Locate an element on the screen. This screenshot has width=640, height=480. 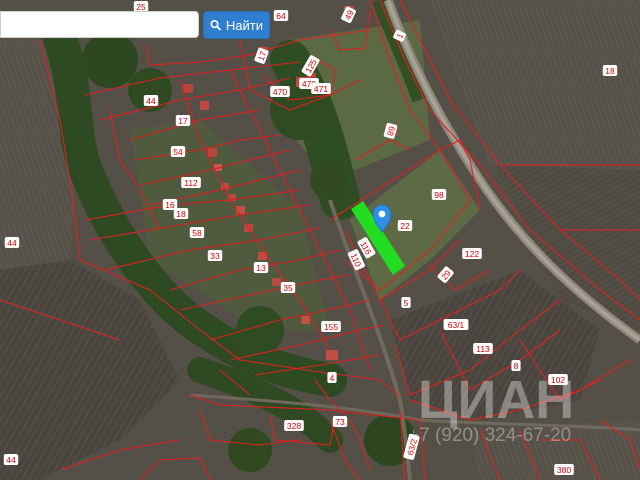
parcel-label: 113 is located at coordinates (483, 348).